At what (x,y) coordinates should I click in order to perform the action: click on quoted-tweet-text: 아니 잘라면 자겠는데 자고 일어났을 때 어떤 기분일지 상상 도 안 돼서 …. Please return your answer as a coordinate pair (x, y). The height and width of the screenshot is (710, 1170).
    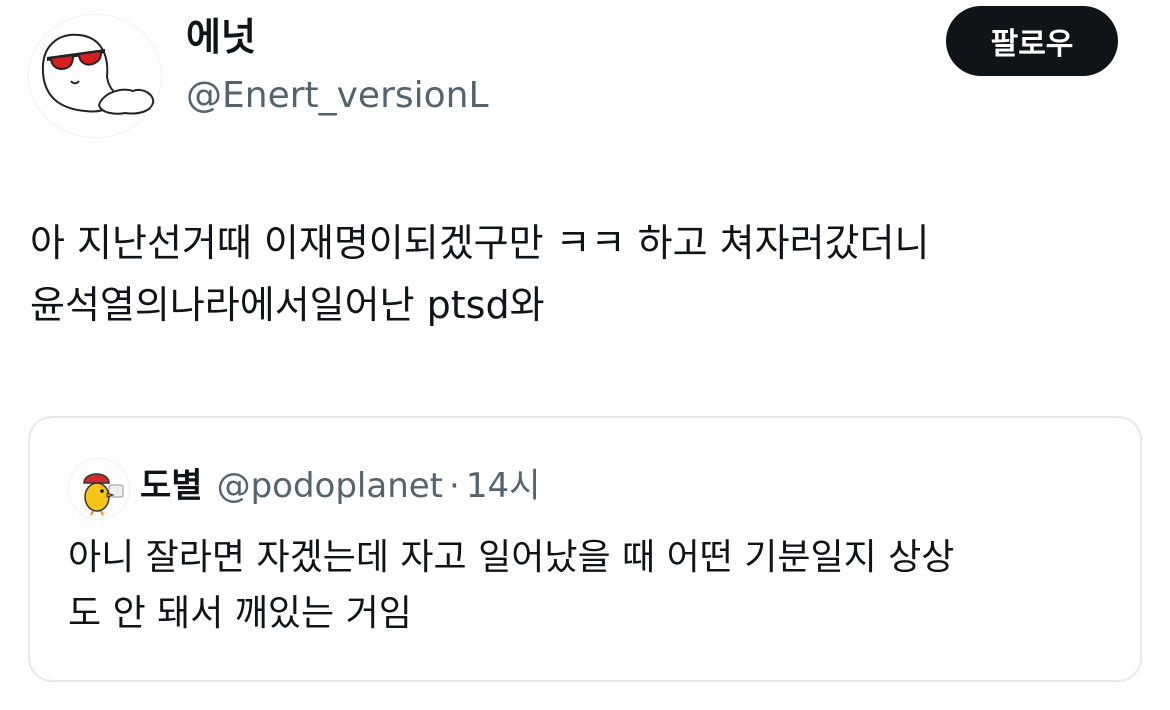
    Looking at the image, I should click on (593, 586).